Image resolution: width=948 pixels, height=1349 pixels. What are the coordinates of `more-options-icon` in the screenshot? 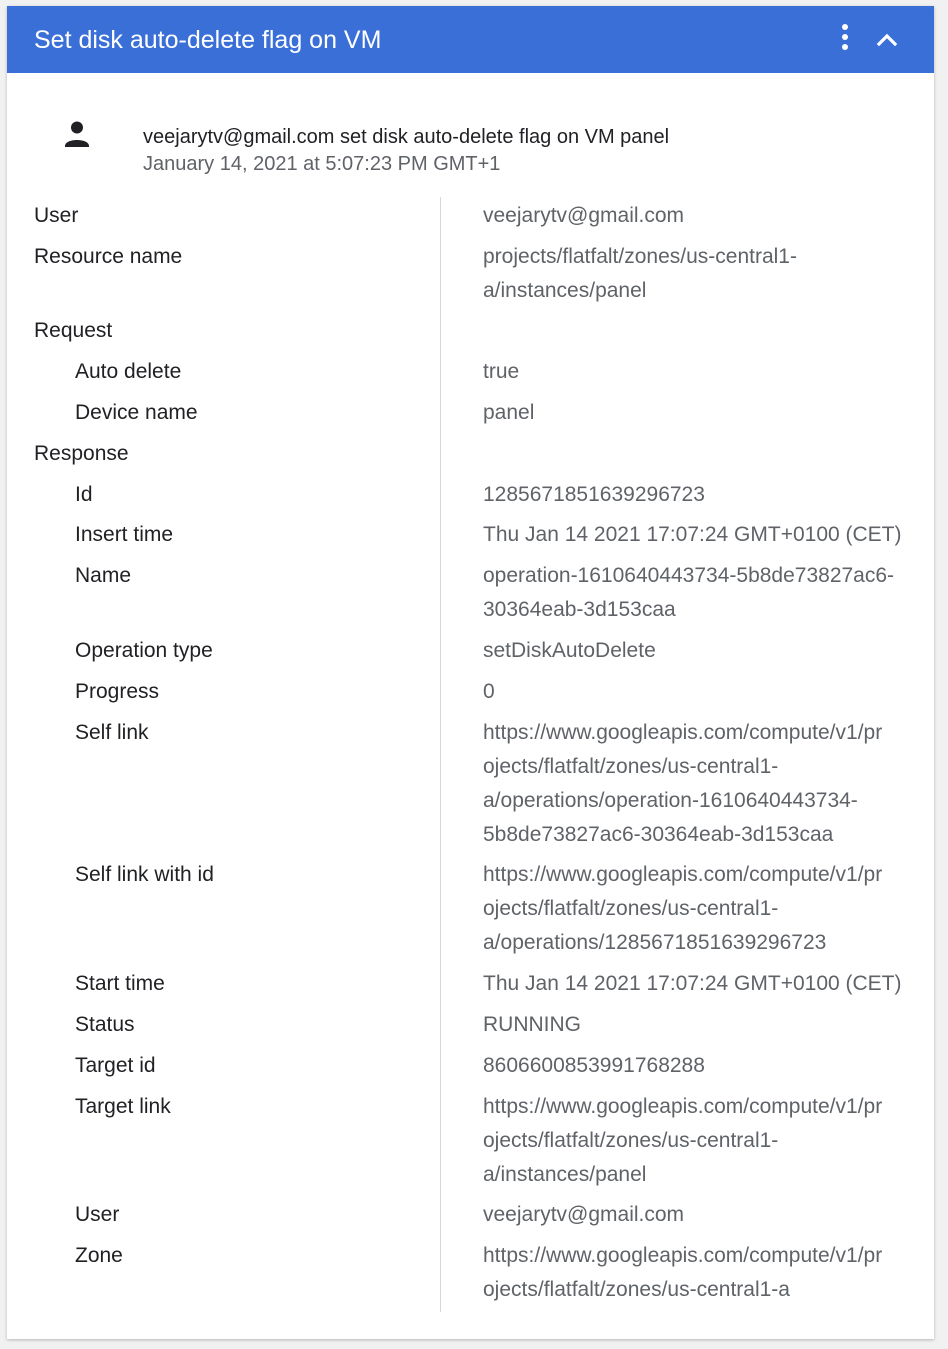 It's located at (845, 37).